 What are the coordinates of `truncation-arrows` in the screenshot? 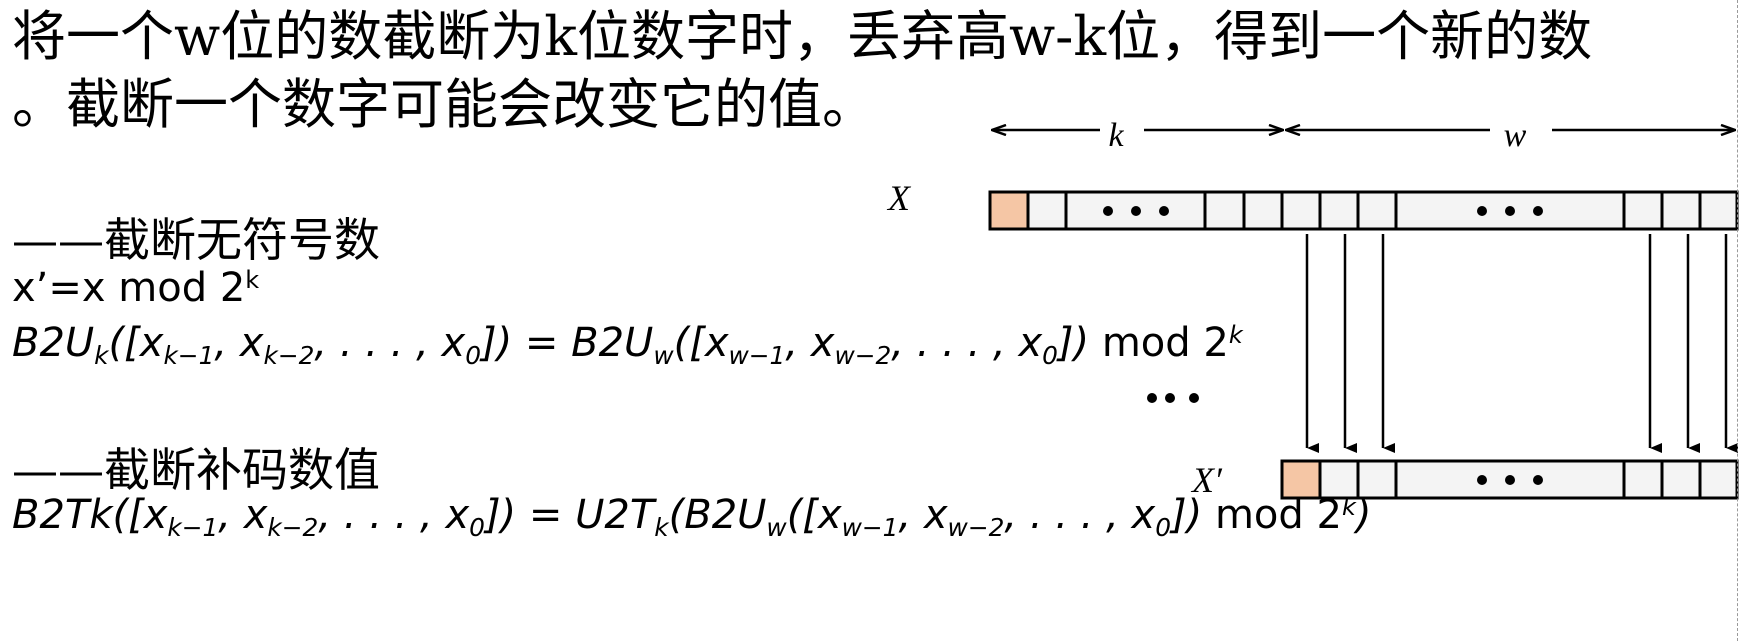 It's located at (1521, 343).